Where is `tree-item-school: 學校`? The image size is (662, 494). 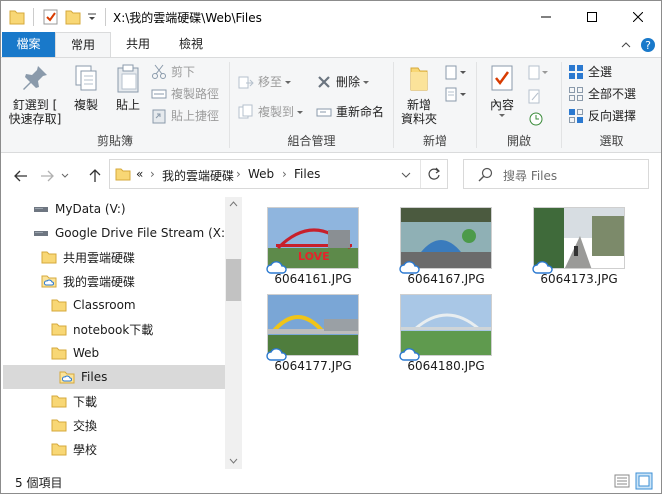 tree-item-school: 學校 is located at coordinates (114, 449).